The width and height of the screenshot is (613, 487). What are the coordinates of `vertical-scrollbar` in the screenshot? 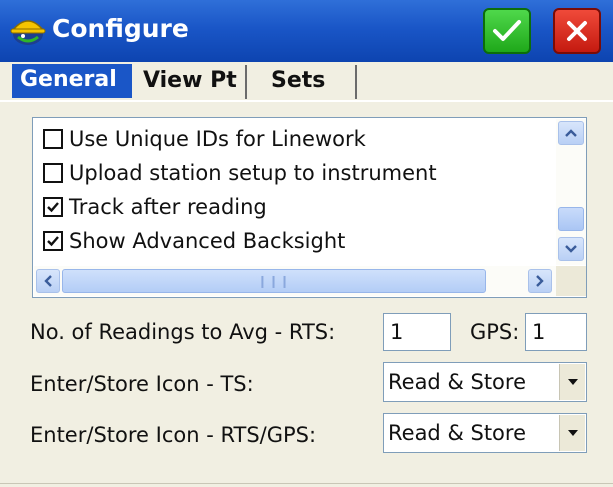 It's located at (571, 192).